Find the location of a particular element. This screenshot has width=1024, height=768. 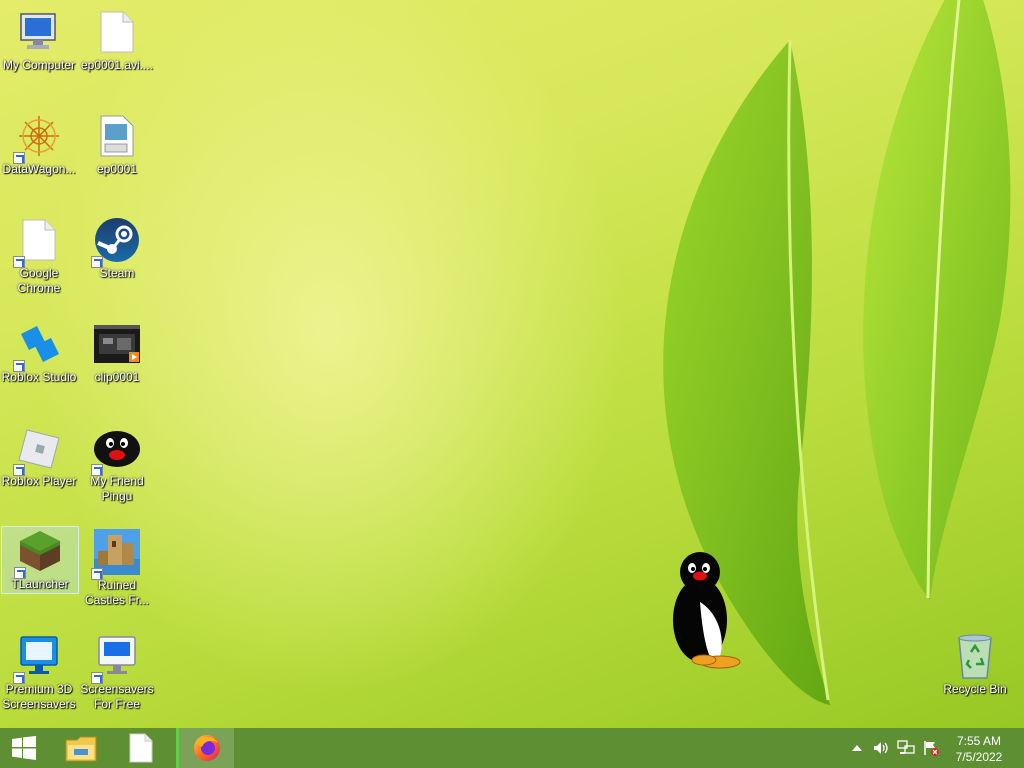

desktop-icon-steam: Steam is located at coordinates (117, 248).